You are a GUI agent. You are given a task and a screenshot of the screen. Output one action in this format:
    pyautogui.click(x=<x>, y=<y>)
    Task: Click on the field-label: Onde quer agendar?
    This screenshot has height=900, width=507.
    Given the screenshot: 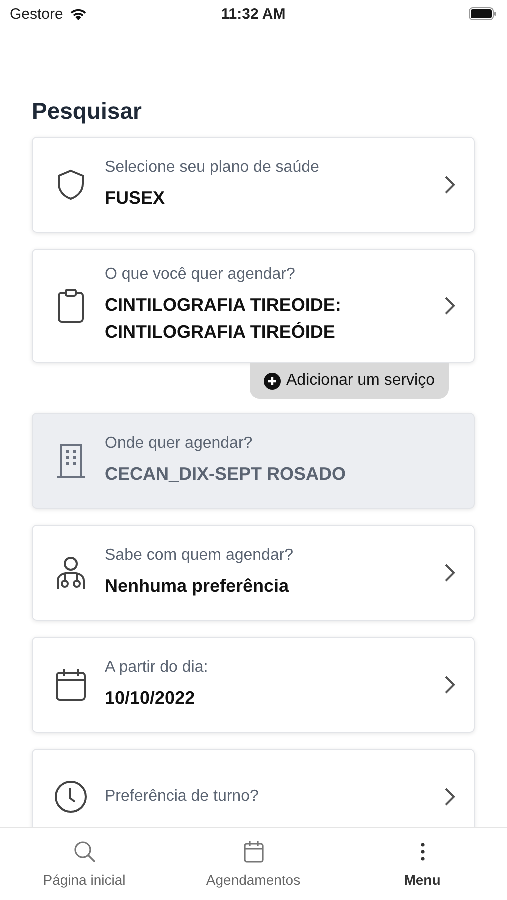 What is the action you would take?
    pyautogui.click(x=179, y=443)
    